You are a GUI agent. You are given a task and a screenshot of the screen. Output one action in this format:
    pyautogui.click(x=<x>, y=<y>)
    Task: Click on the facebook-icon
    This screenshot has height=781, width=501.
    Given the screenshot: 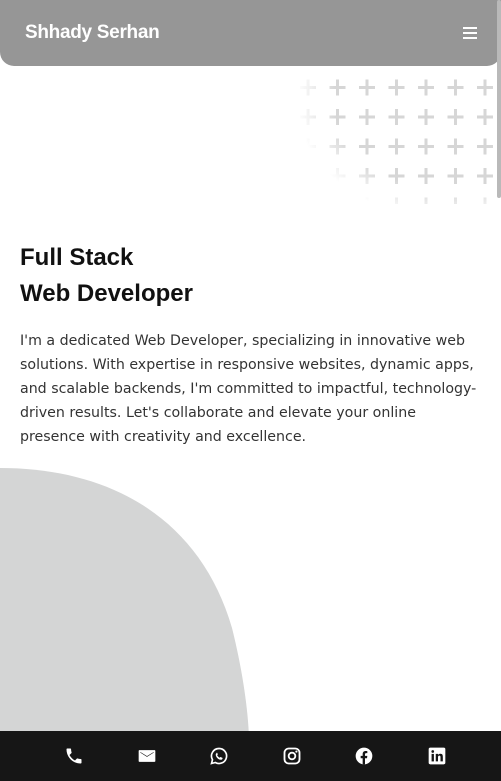 What is the action you would take?
    pyautogui.click(x=364, y=756)
    